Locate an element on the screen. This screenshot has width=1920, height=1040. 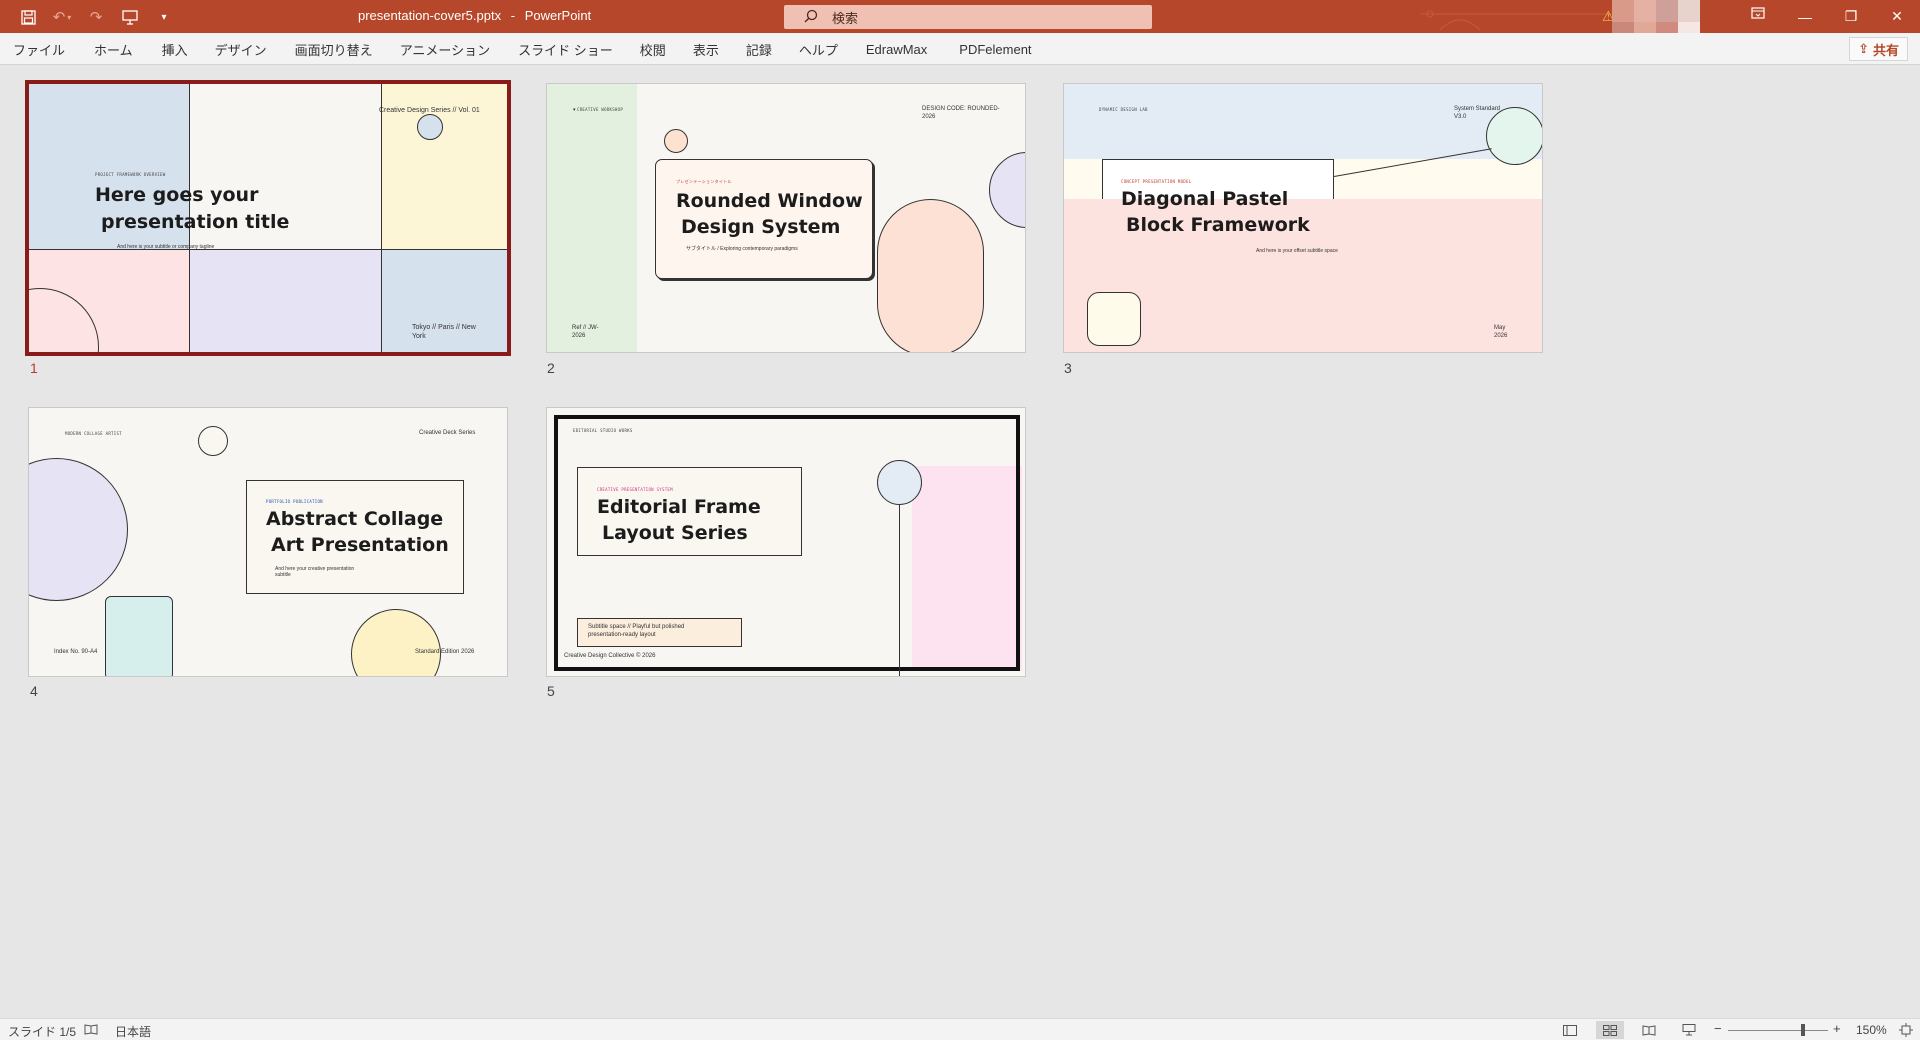
status-bar: スライド 1/5 日本語 − + 150% is located at coordinates (960, 1029).